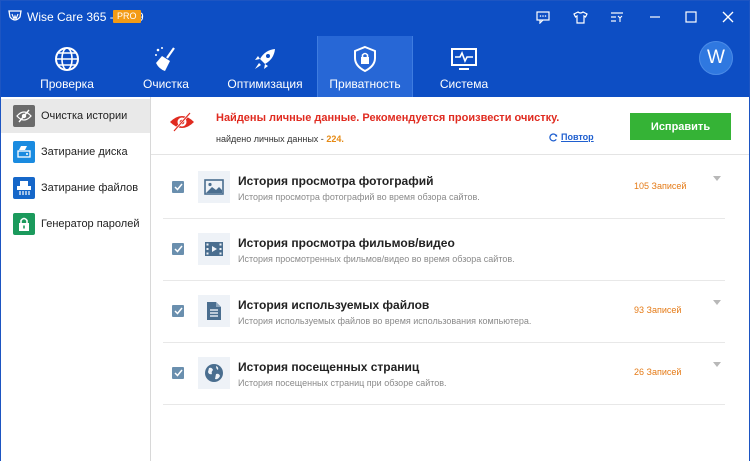  Describe the element at coordinates (84, 116) in the screenshot. I see `sidebar-item-label: Очистка истории` at that location.